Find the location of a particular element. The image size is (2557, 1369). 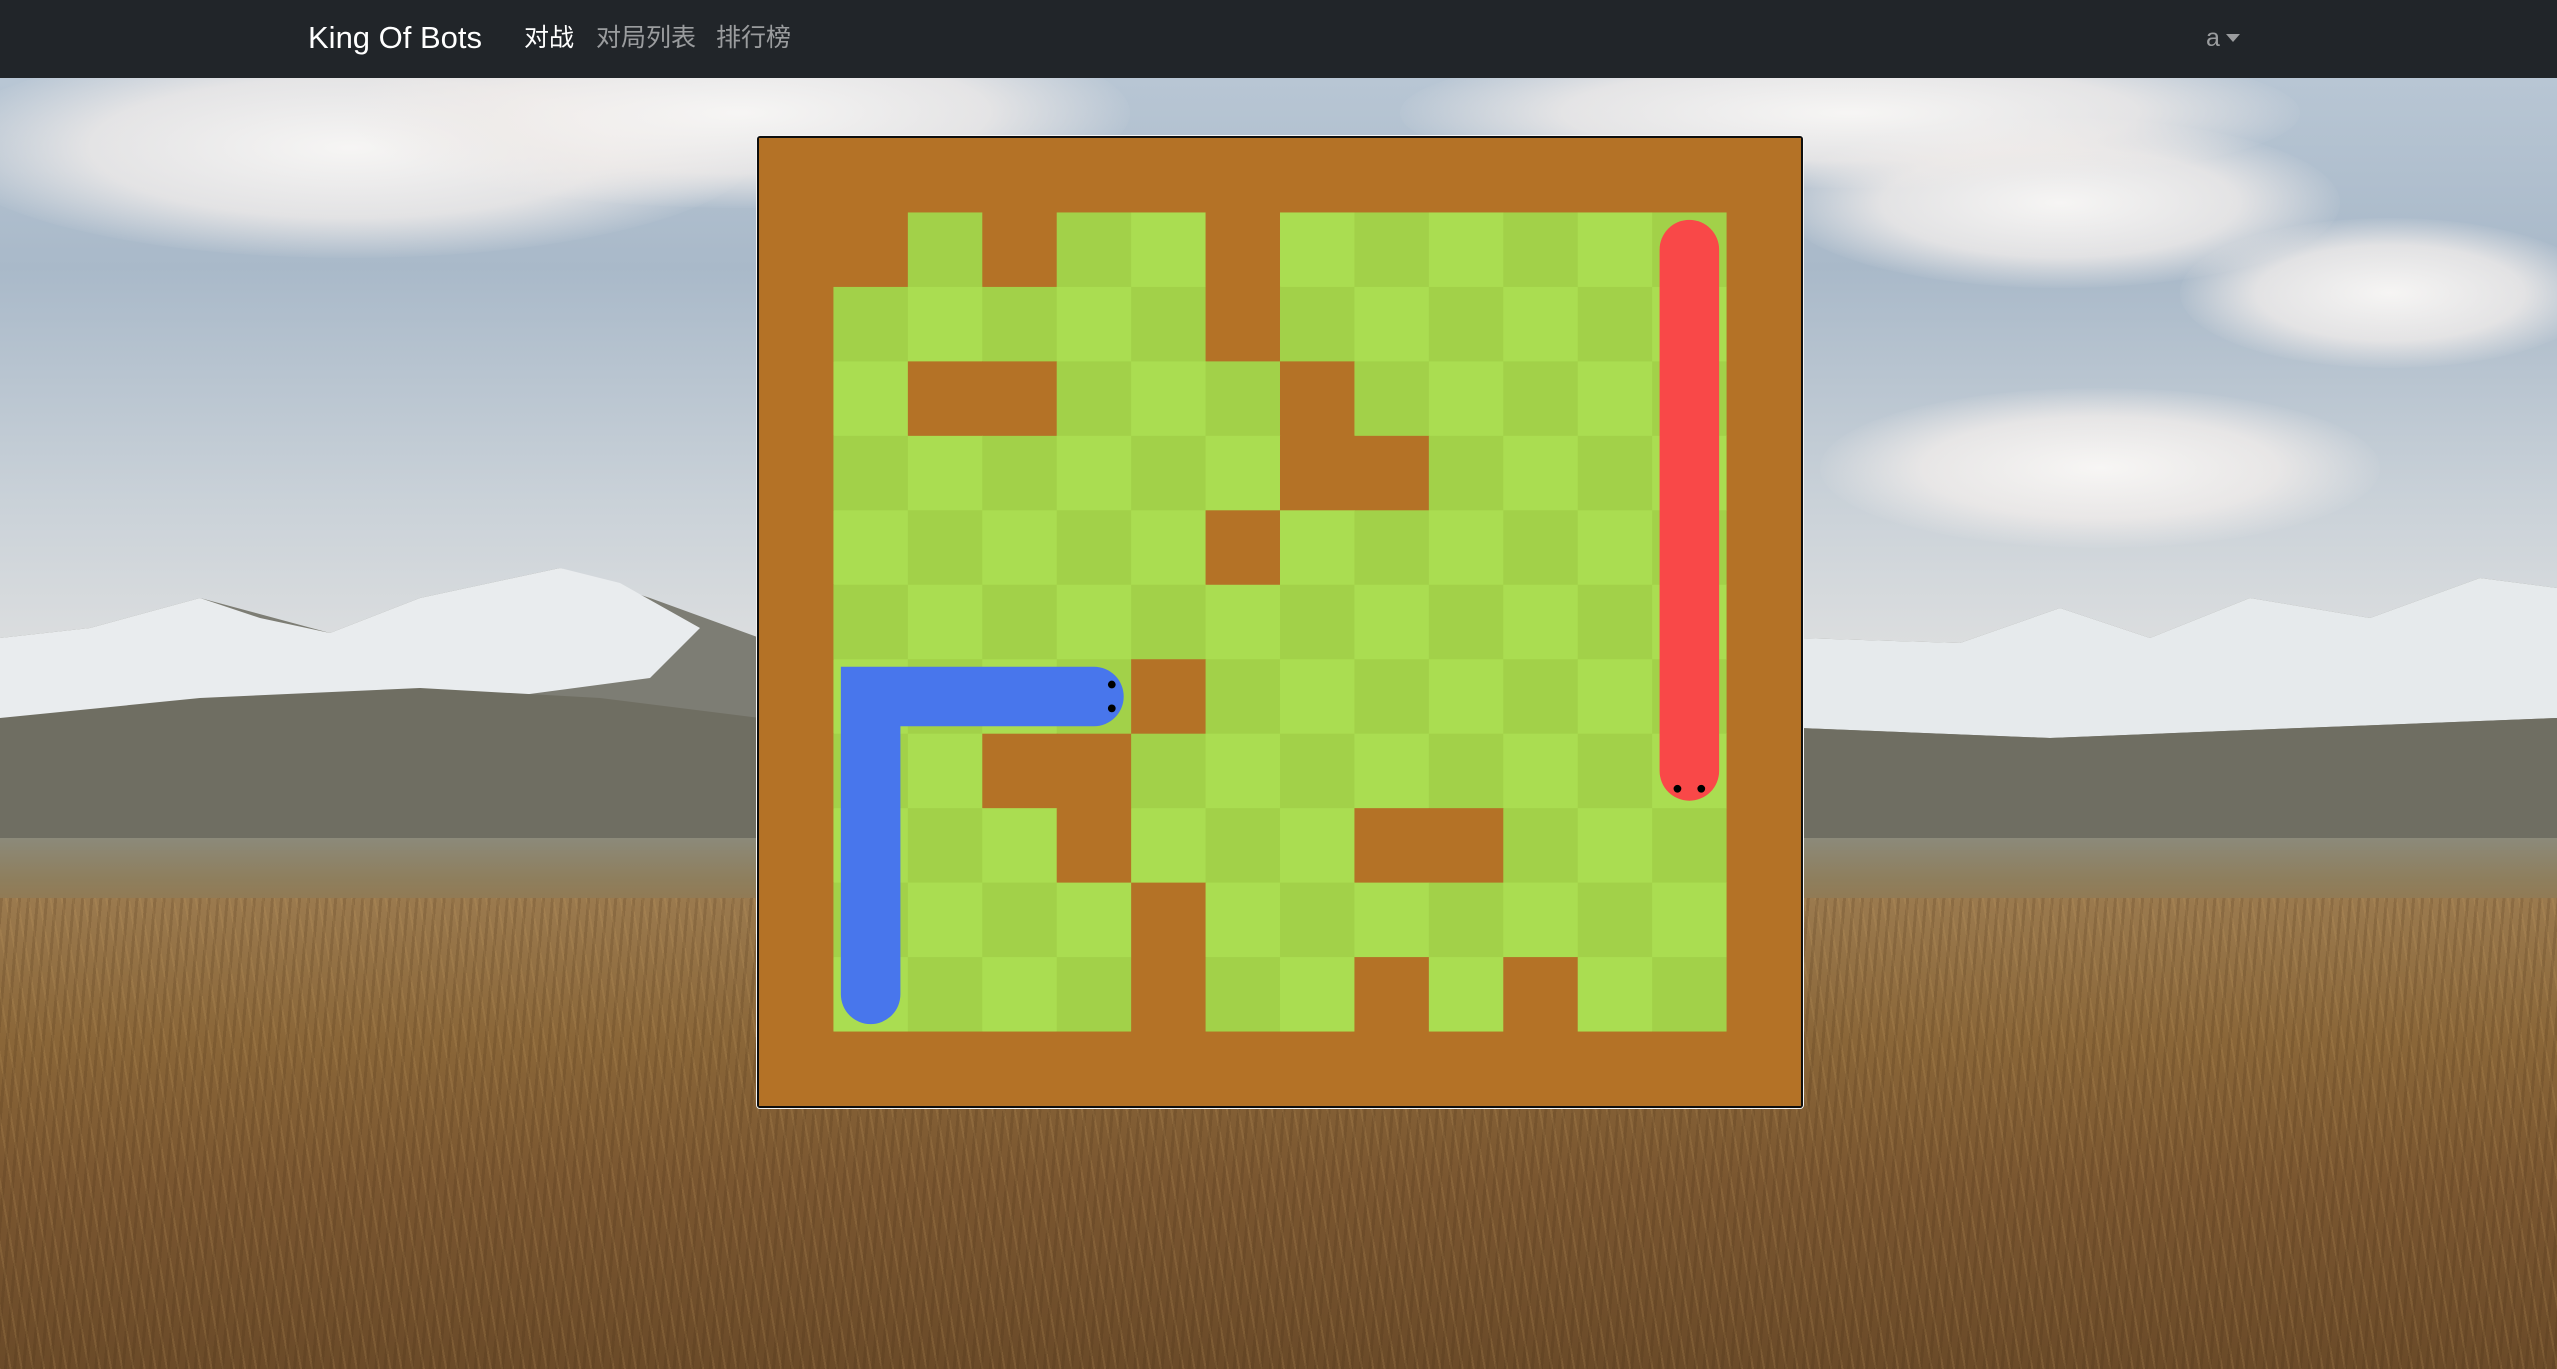

nav-link-record-list: 对局列表 is located at coordinates (646, 39).